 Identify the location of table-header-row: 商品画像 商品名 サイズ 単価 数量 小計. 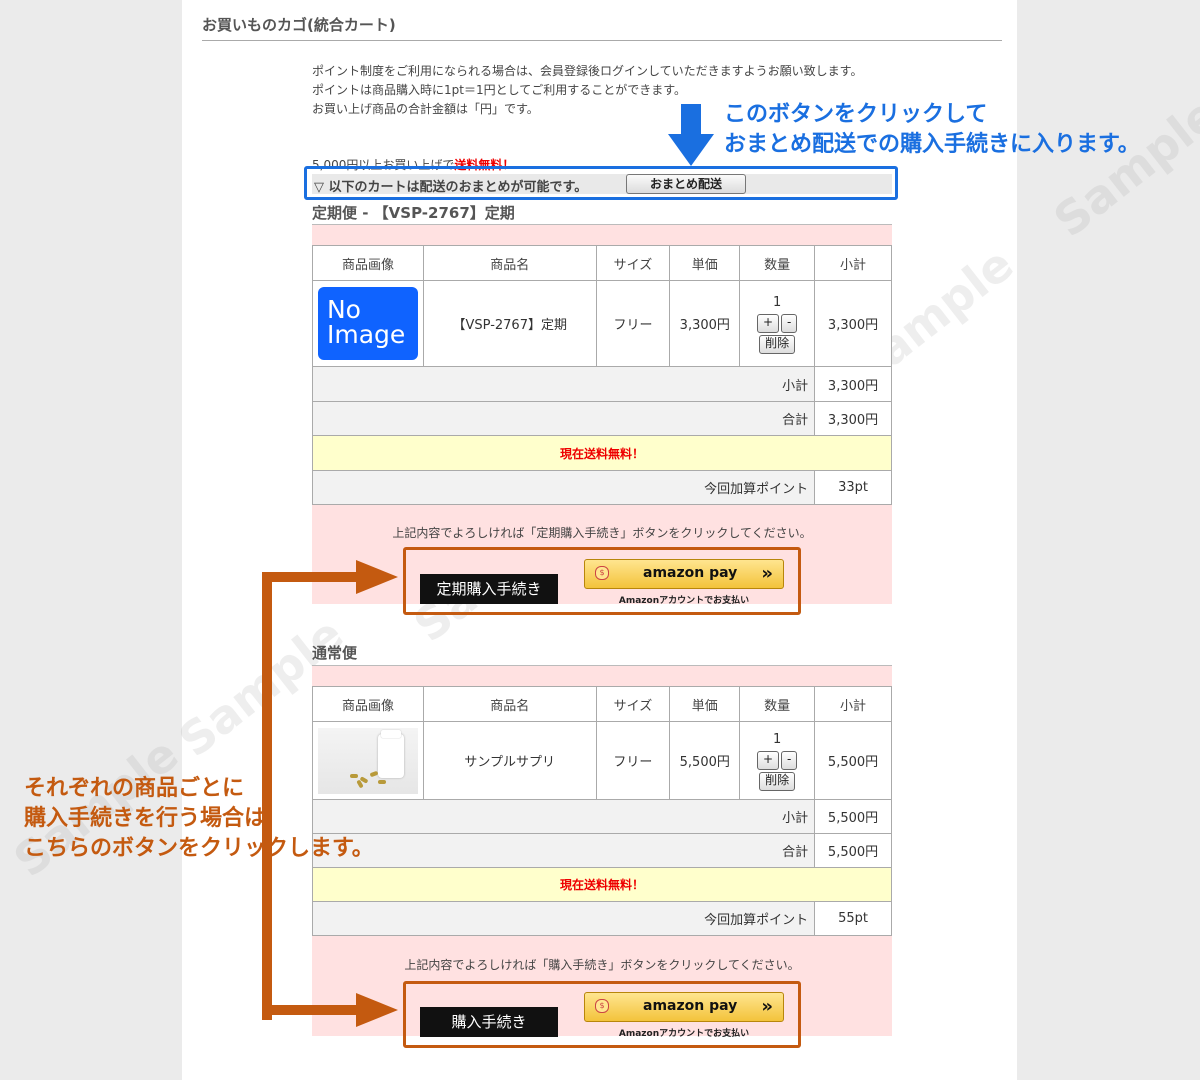
(602, 263).